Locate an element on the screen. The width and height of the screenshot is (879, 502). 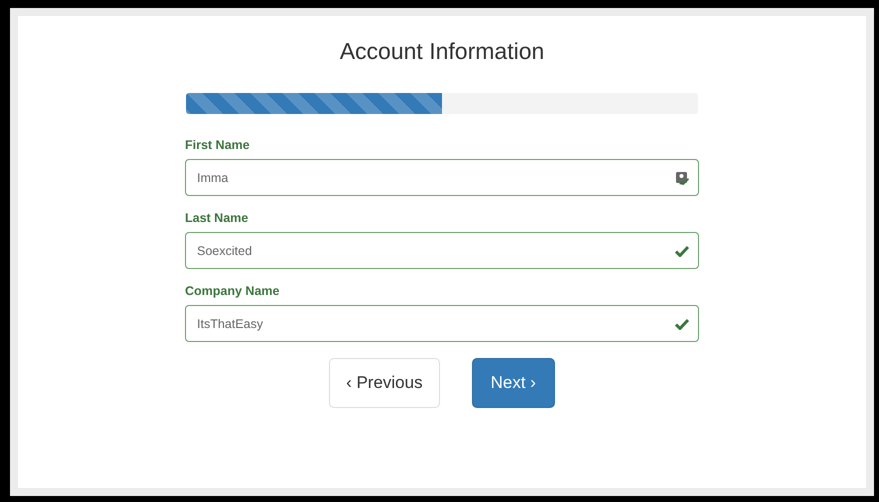
field-label: First Name is located at coordinates (218, 145).